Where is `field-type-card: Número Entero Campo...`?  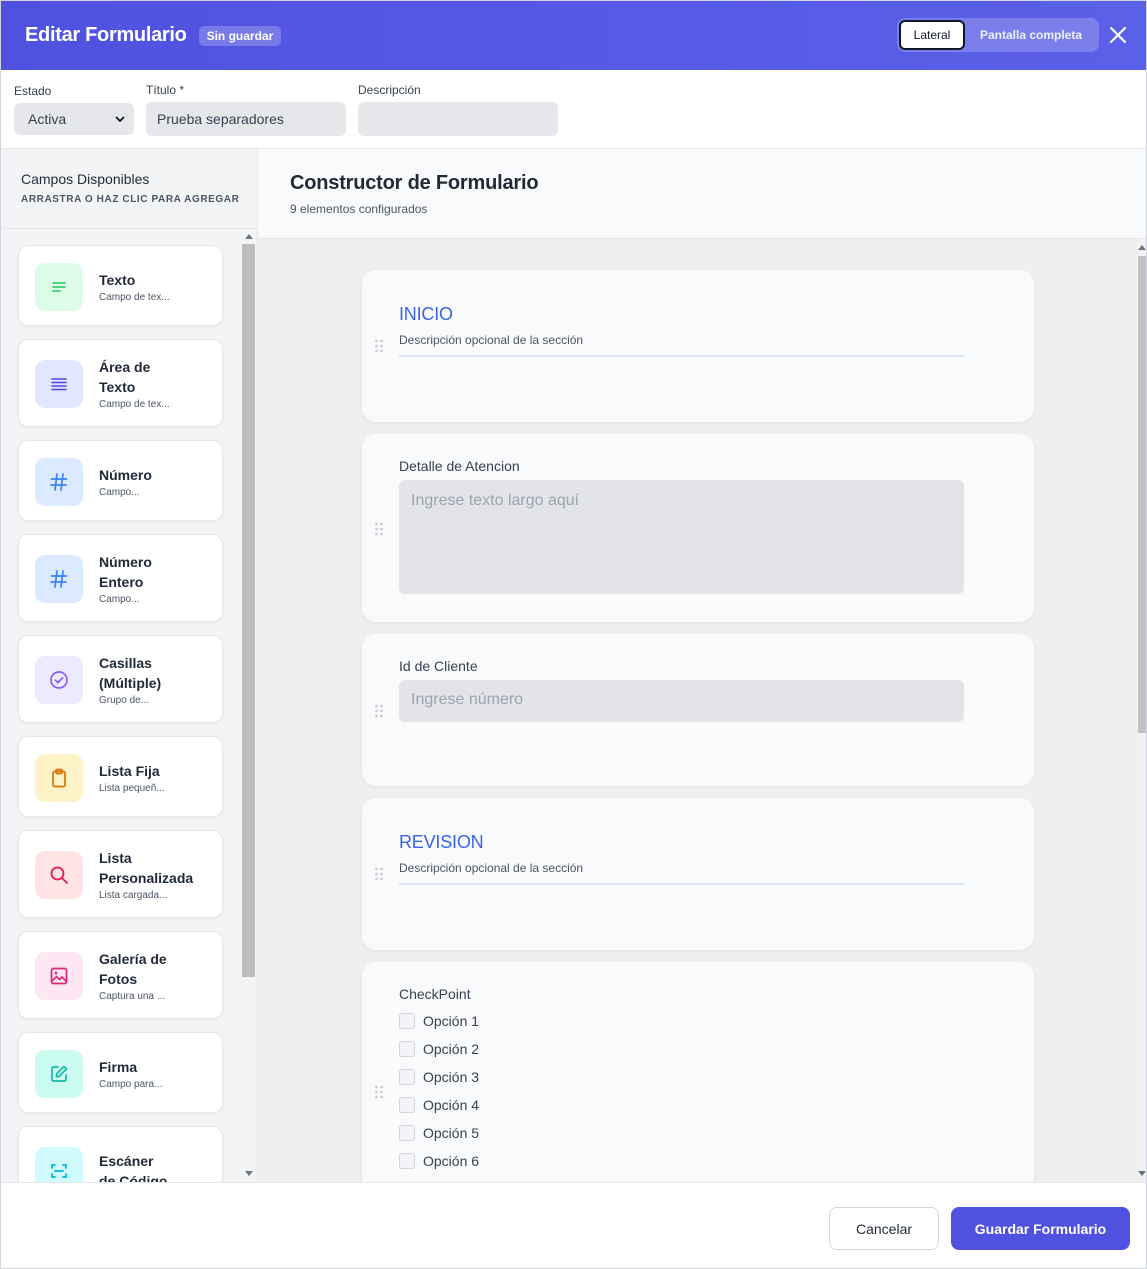 field-type-card: Número Entero Campo... is located at coordinates (120, 578).